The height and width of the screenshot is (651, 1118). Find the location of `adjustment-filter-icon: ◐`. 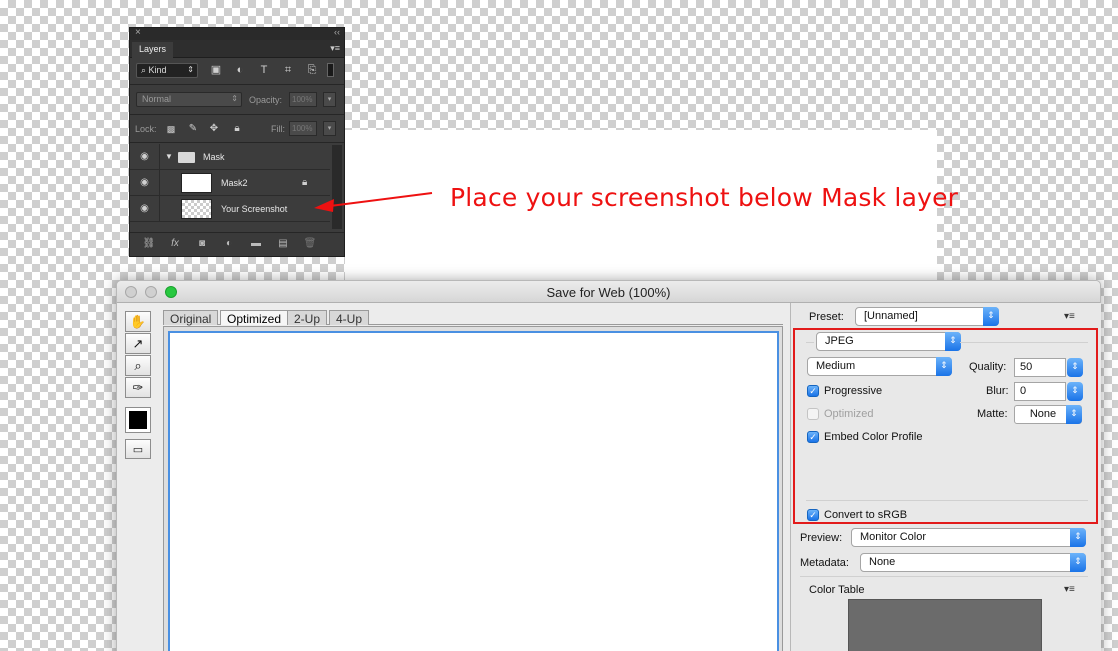

adjustment-filter-icon: ◐ is located at coordinates (240, 70).